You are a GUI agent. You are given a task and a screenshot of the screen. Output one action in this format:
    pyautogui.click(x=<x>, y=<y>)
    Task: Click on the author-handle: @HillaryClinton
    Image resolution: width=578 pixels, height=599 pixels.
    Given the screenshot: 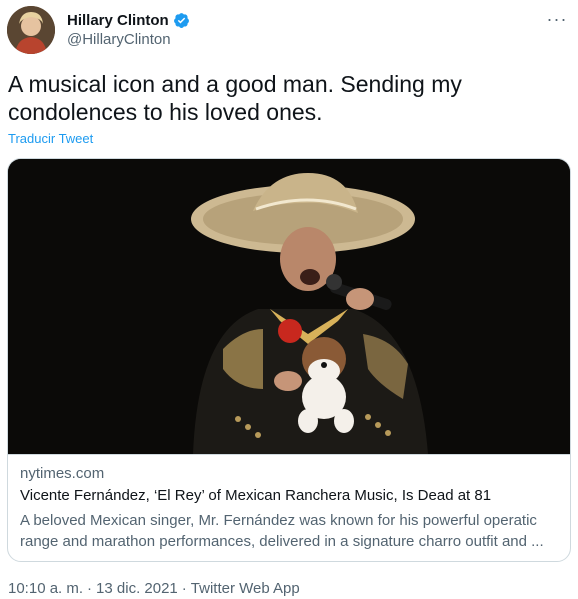 What is the action you would take?
    pyautogui.click(x=119, y=39)
    